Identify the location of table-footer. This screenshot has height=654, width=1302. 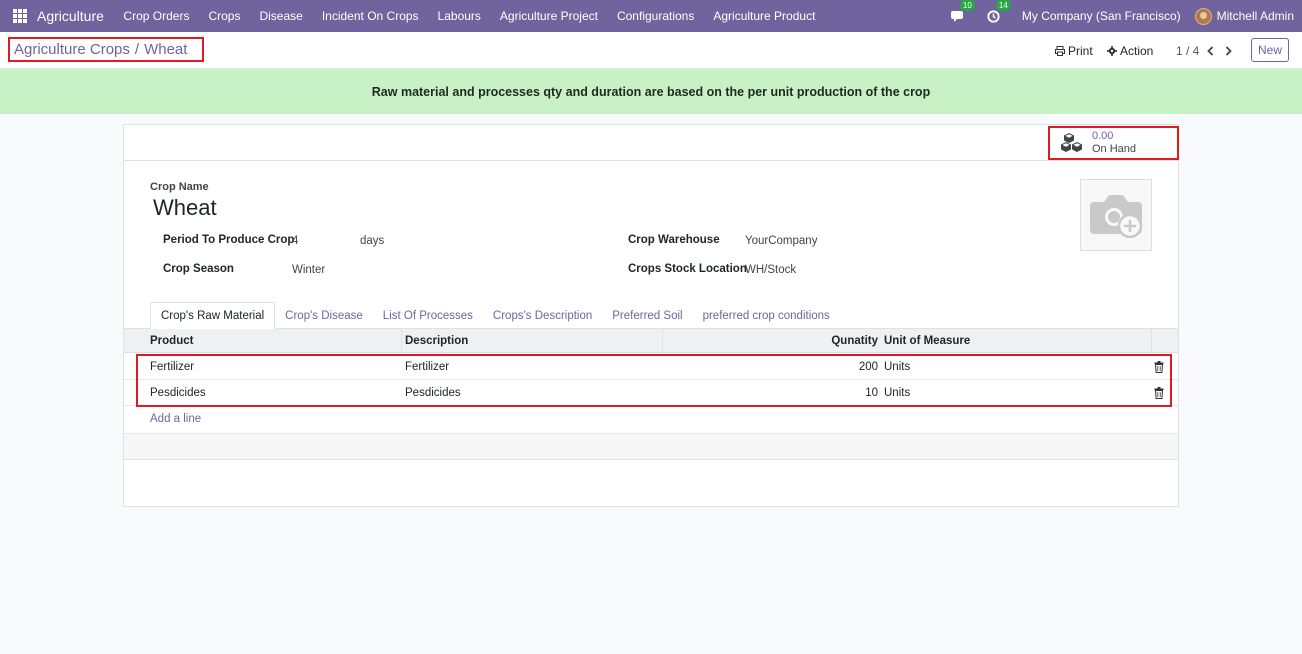
(651, 447).